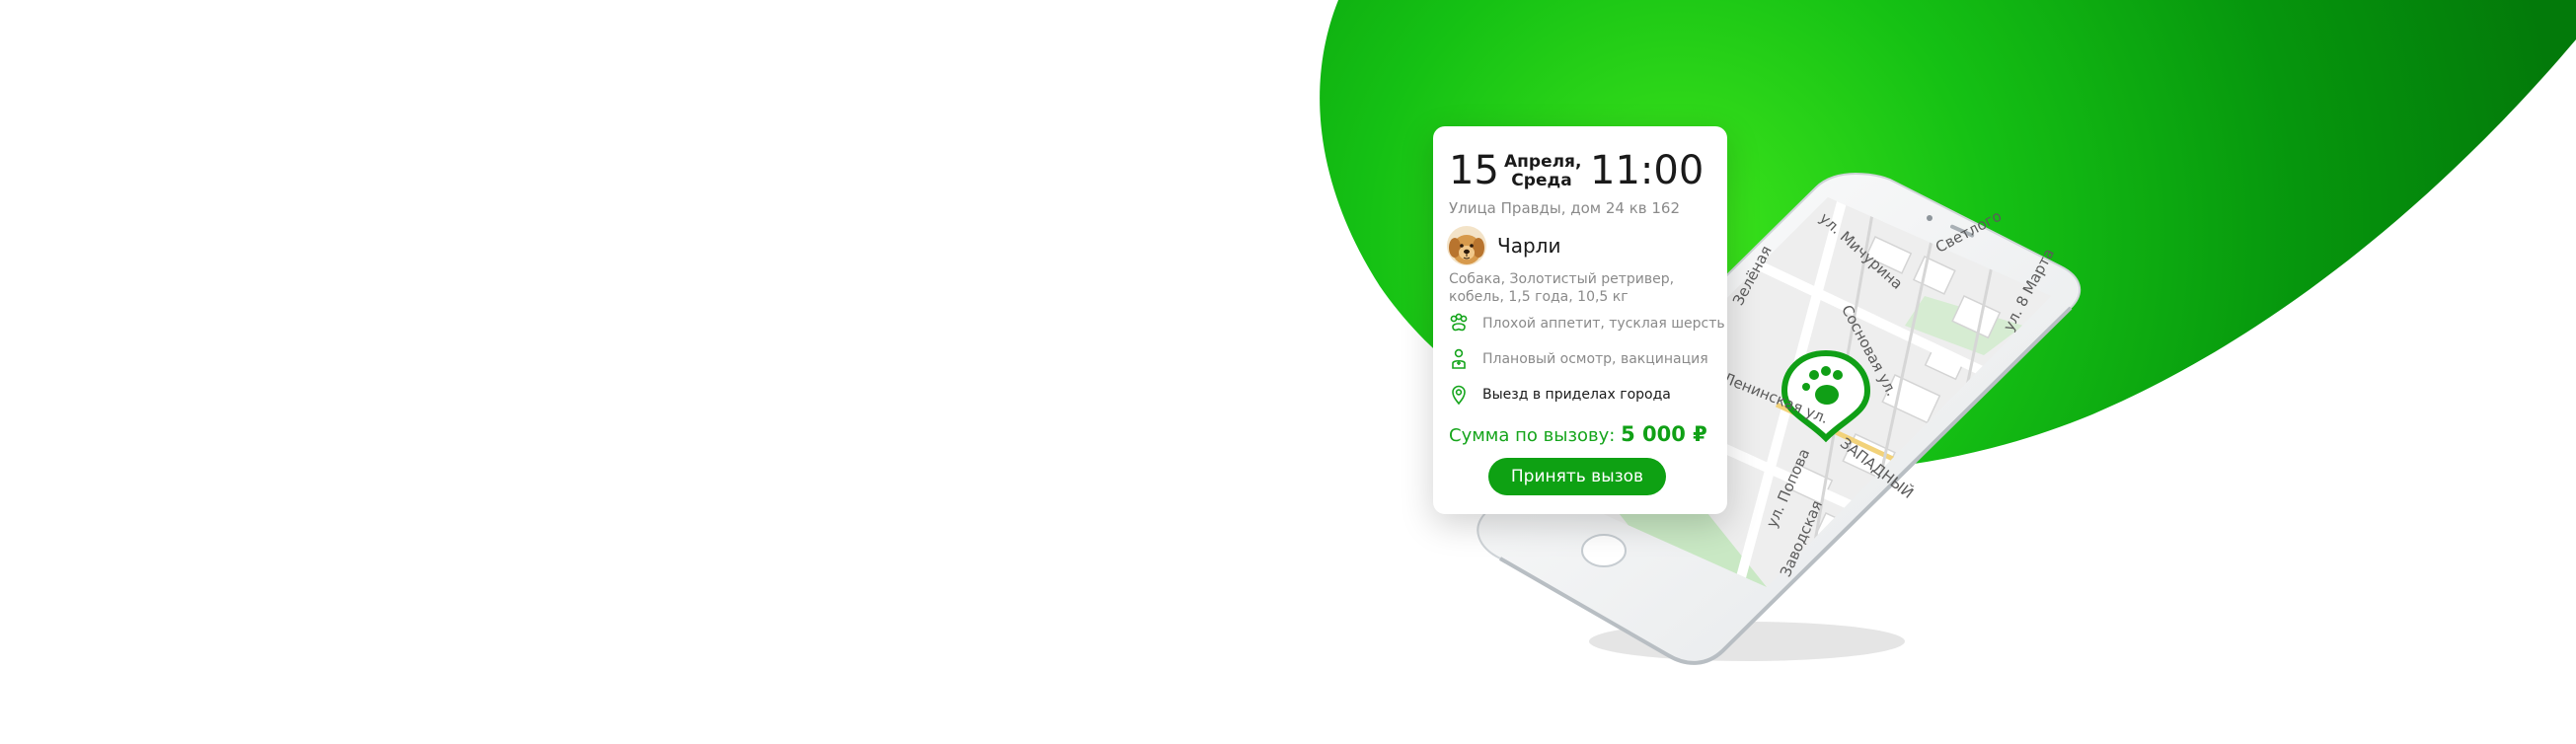 This screenshot has height=744, width=2576. I want to click on golden-retriever-avatar, so click(1466, 245).